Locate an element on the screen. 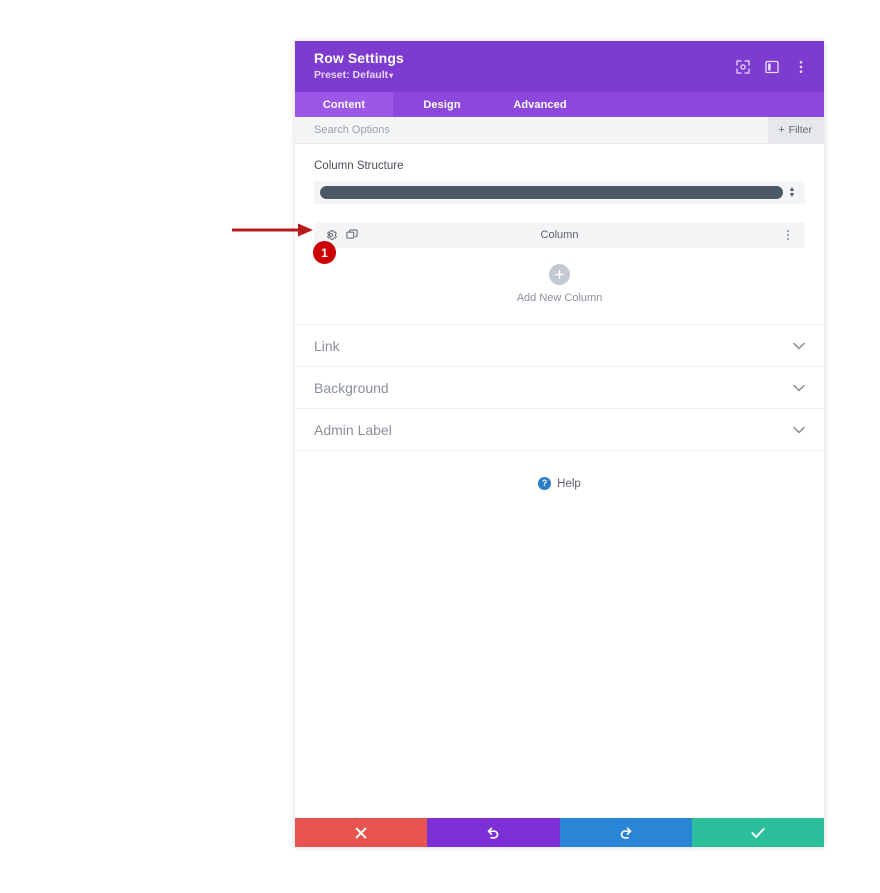  close-icon is located at coordinates (361, 833).